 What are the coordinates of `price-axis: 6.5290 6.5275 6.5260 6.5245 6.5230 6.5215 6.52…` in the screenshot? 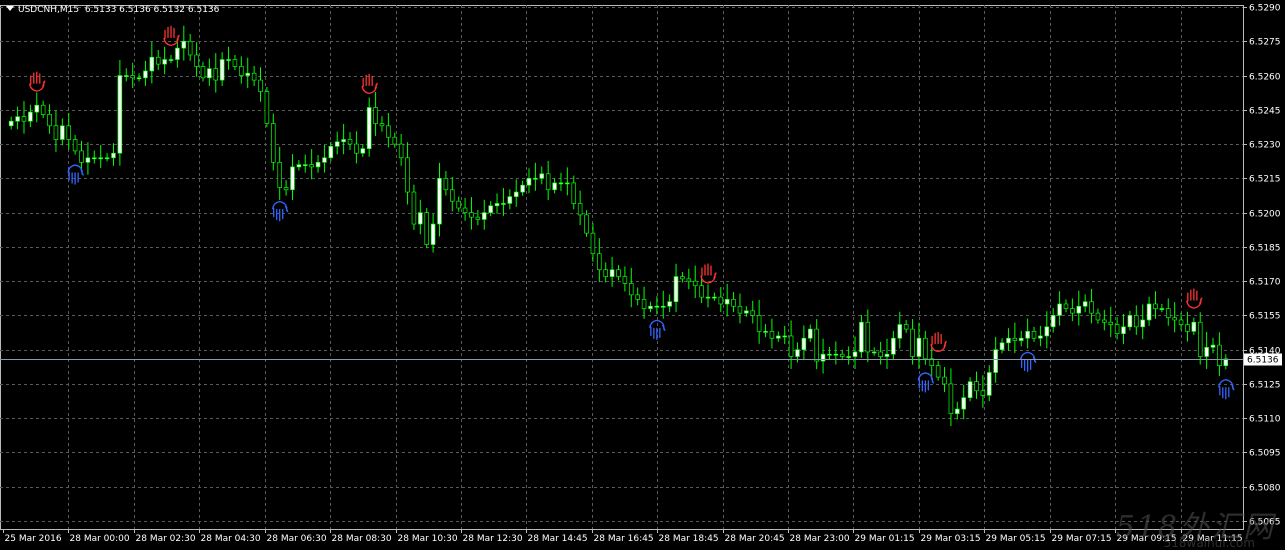 It's located at (1262, 266).